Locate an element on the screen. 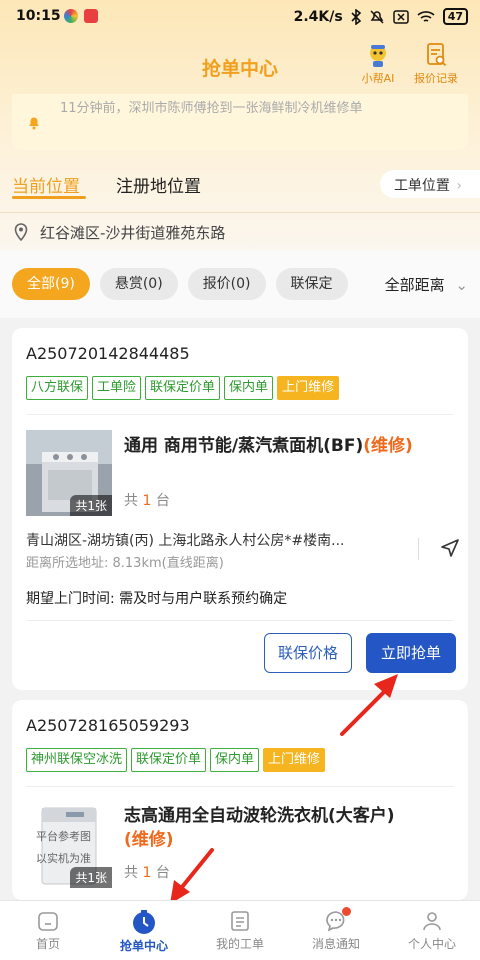 The width and height of the screenshot is (480, 960). nav-label: 个人中心 is located at coordinates (431, 944).